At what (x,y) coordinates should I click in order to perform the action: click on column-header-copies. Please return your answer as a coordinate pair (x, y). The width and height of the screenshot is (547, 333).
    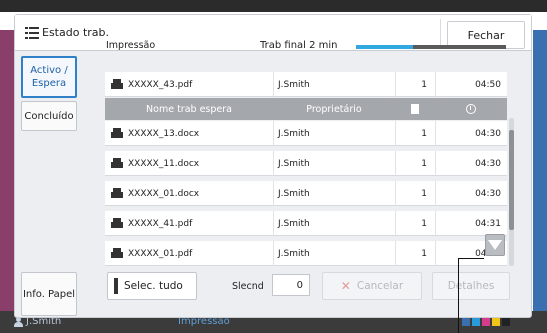
    Looking at the image, I should click on (415, 109).